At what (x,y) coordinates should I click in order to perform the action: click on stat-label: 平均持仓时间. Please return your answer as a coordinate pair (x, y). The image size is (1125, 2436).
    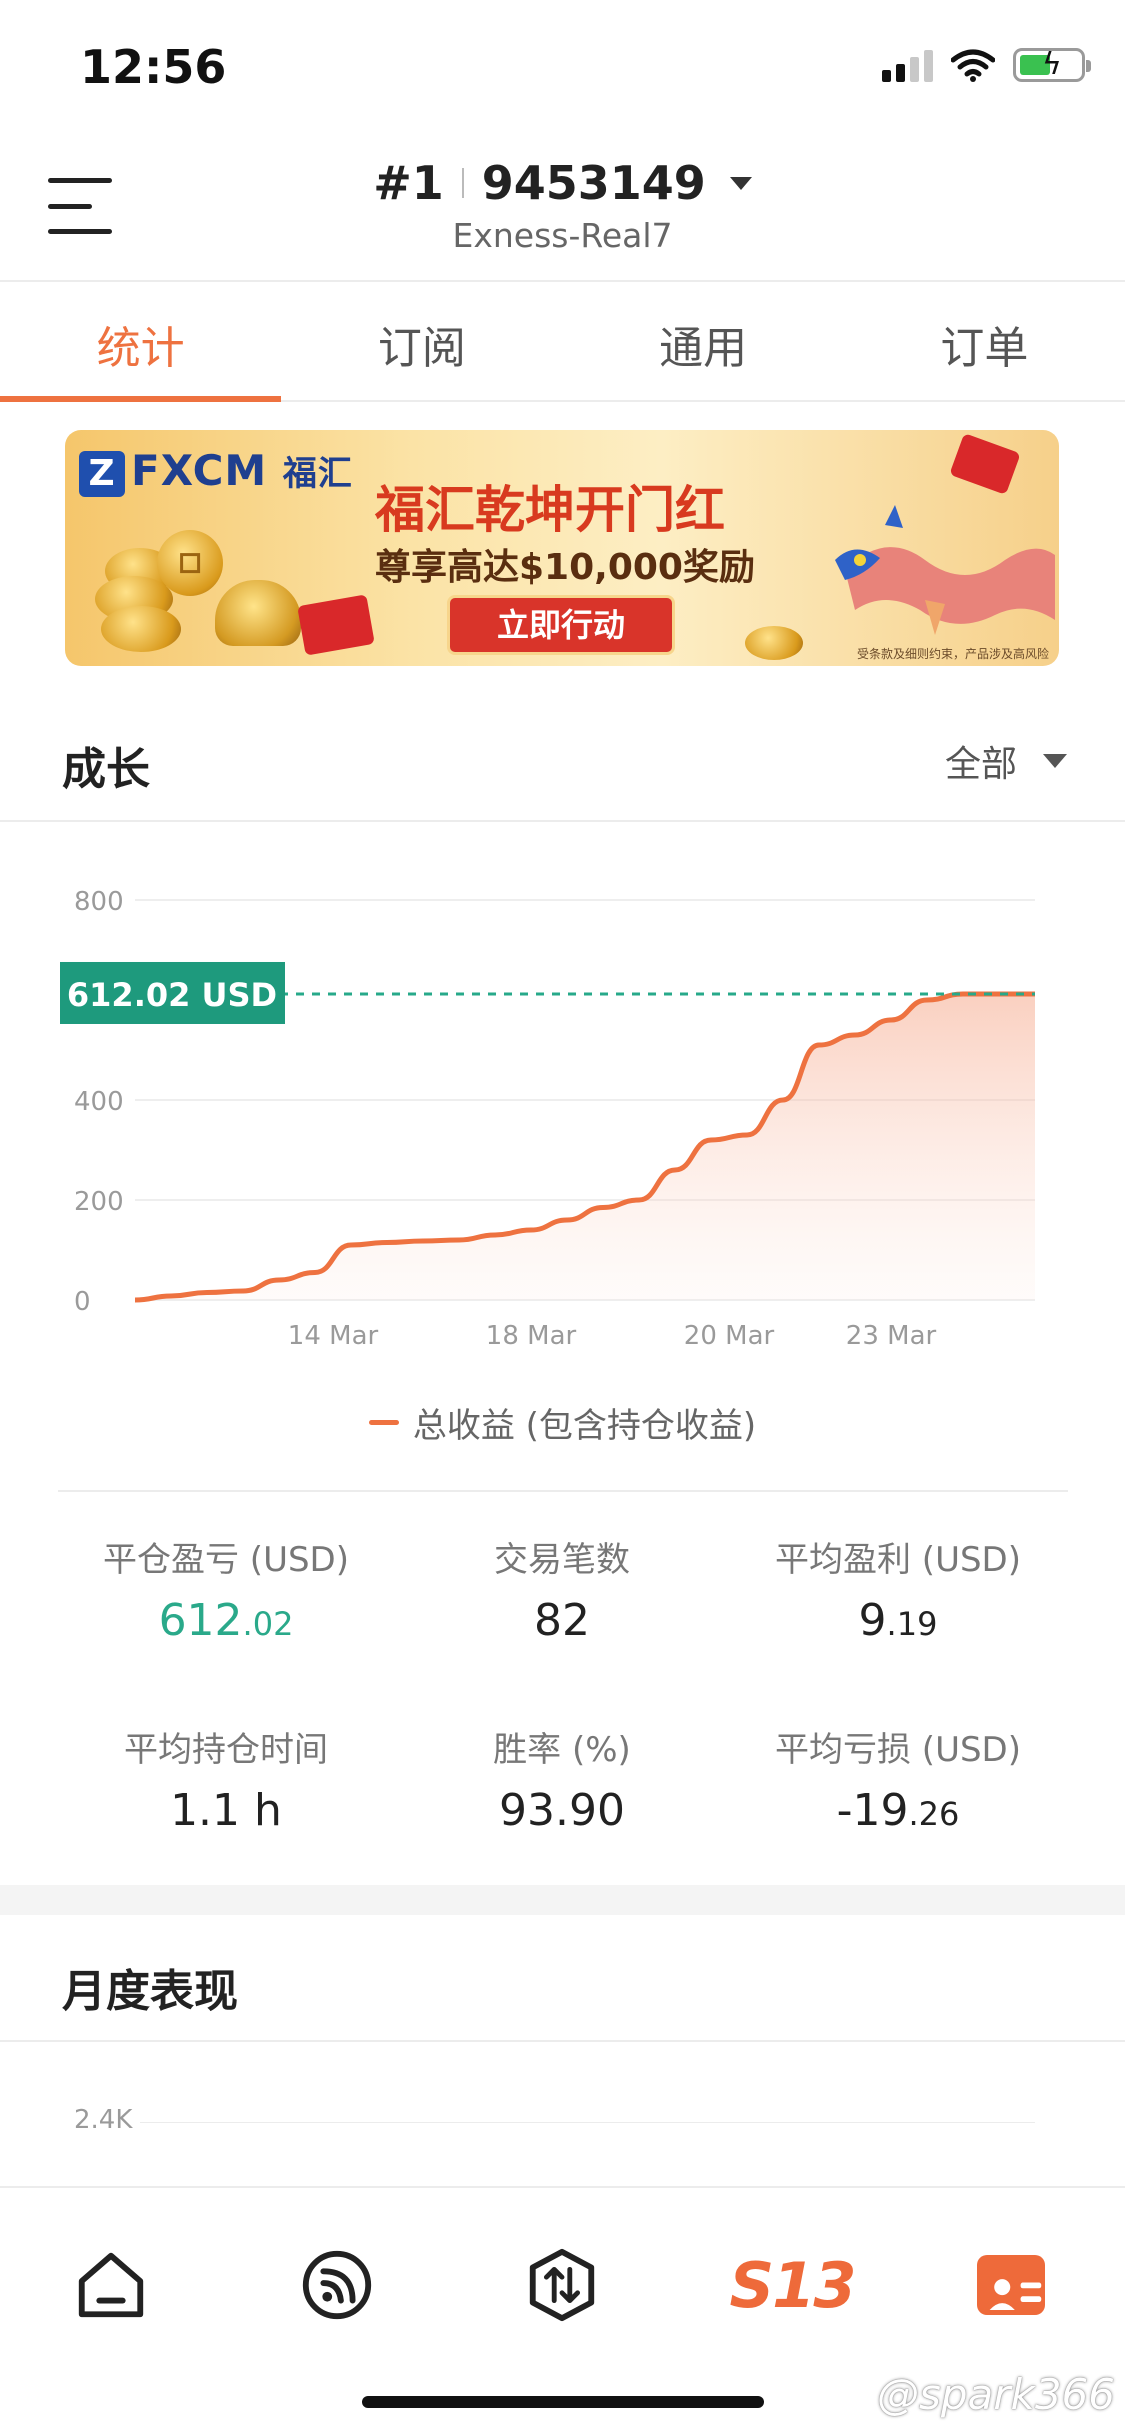
    Looking at the image, I should click on (226, 1750).